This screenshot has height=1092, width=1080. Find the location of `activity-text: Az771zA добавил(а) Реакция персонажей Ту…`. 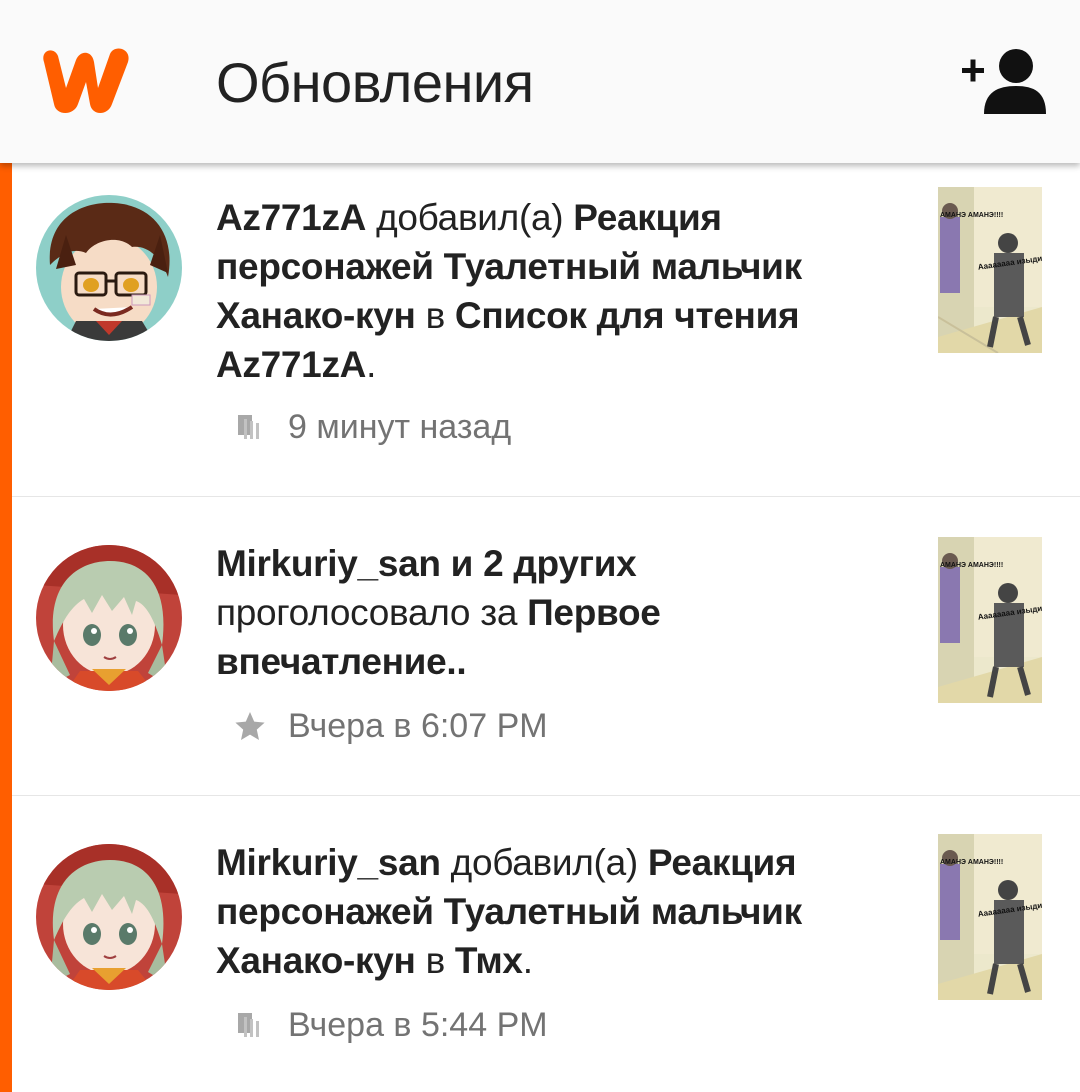

activity-text: Az771zA добавил(а) Реакция персонажей Ту… is located at coordinates (556, 291).